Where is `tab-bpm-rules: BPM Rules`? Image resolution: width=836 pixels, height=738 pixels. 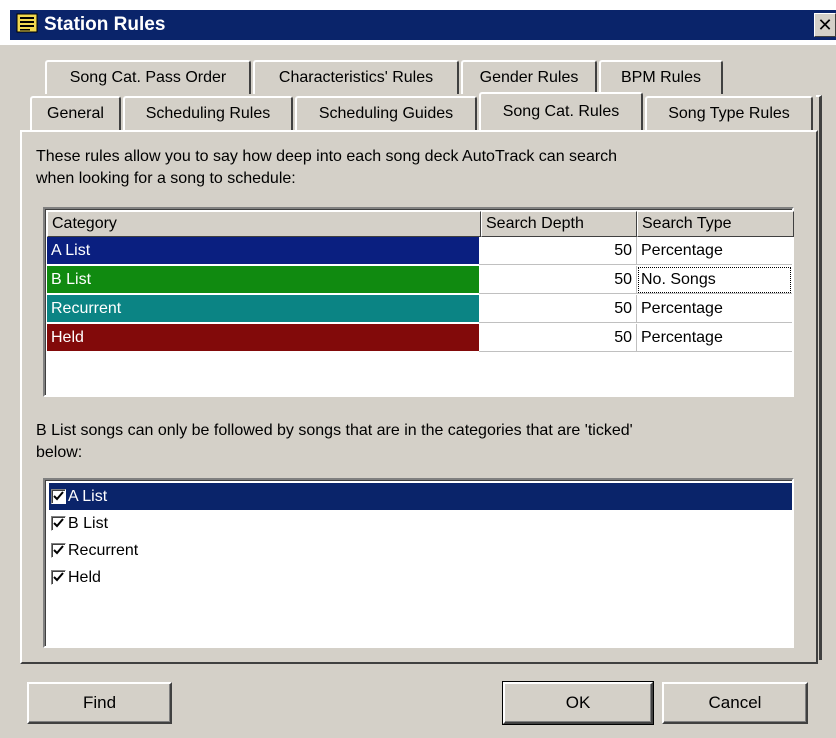
tab-bpm-rules: BPM Rules is located at coordinates (661, 77).